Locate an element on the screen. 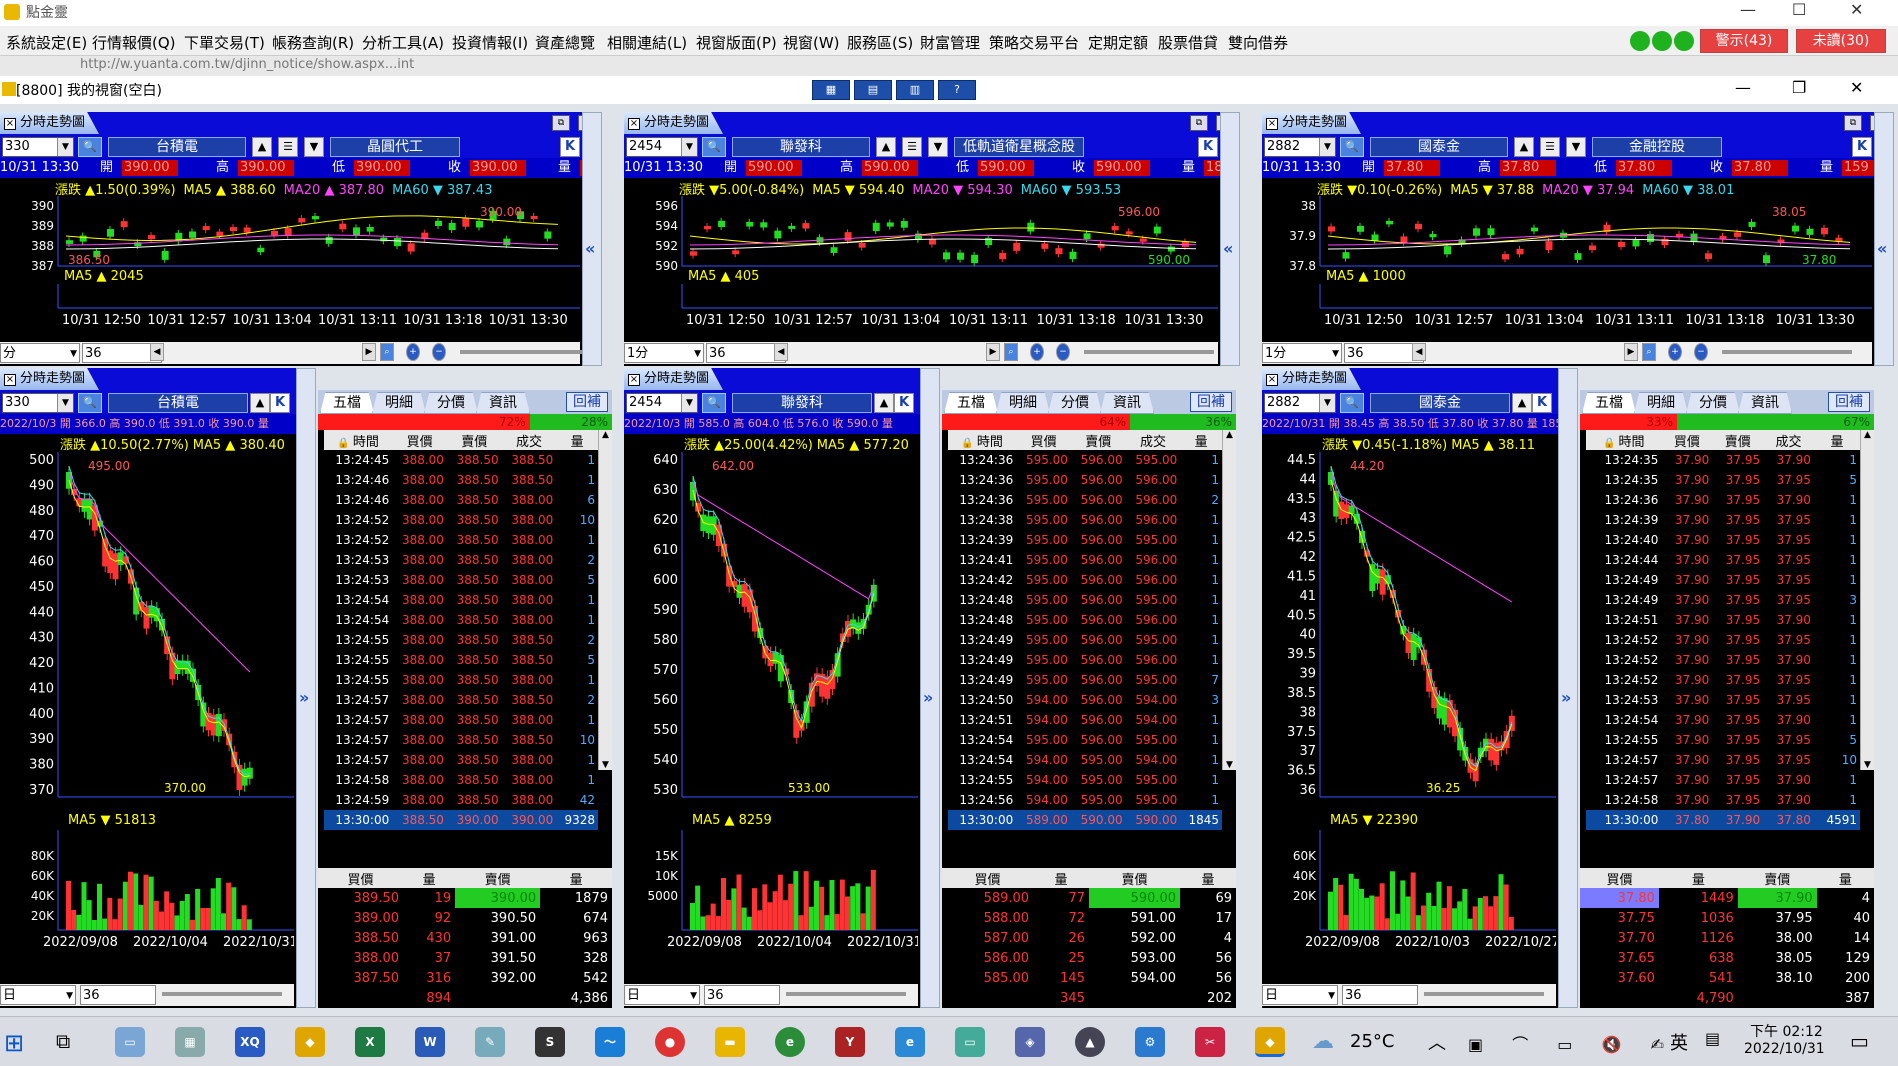 This screenshot has width=1898, height=1066. refill-button: 回補 is located at coordinates (587, 402).